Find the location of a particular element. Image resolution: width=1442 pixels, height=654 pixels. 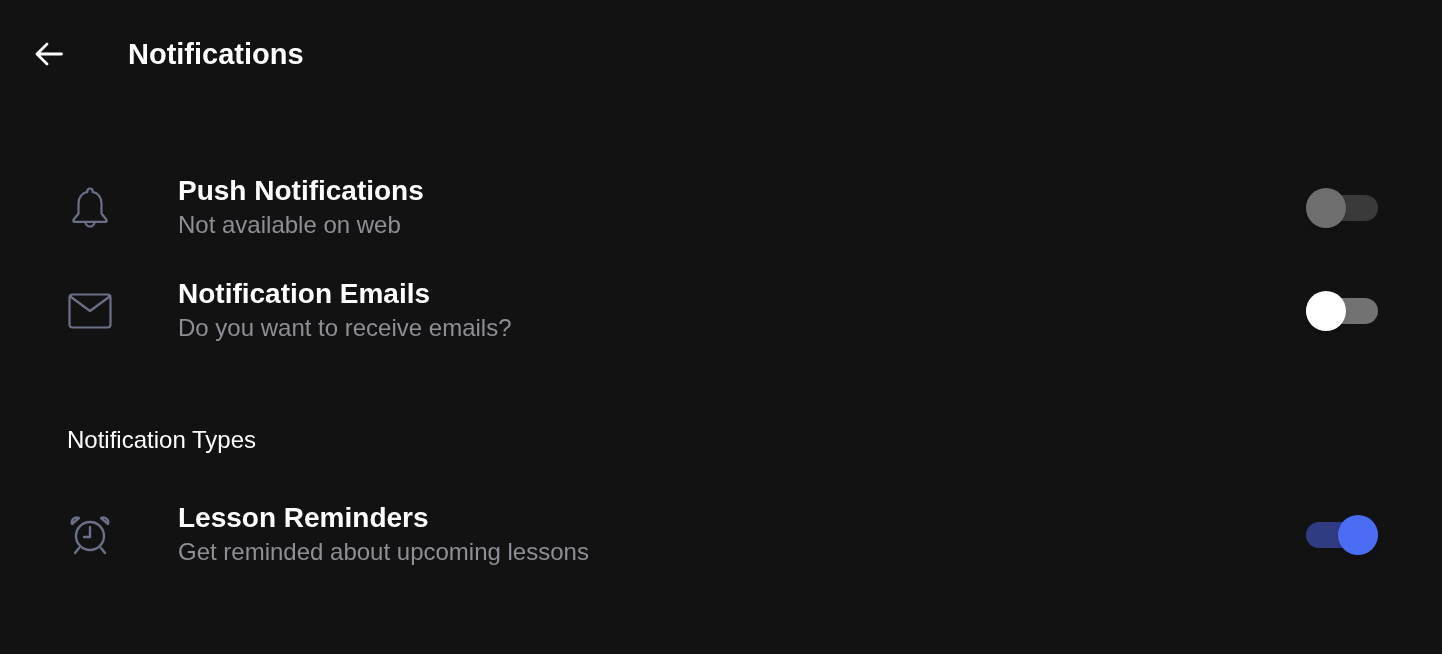

setting-description: Not available on web is located at coordinates (289, 224).